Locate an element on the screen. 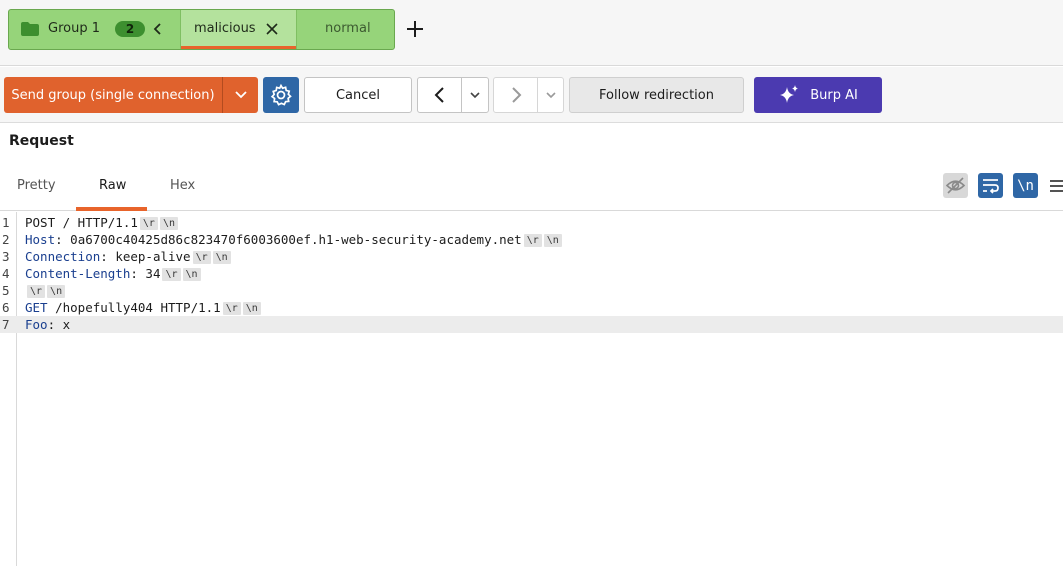 This screenshot has height=566, width=1063. line-content: Foo: x is located at coordinates (47, 324).